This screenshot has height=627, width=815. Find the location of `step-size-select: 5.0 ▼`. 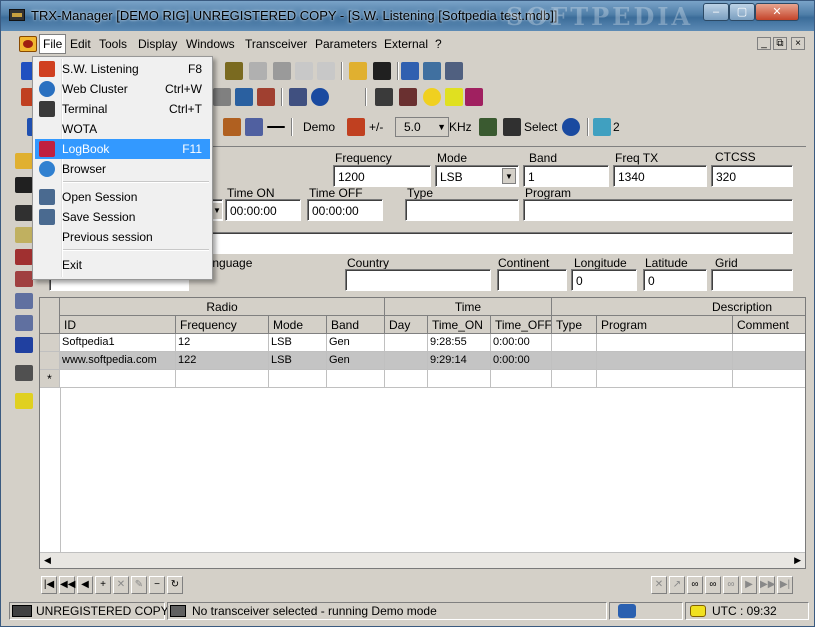

step-size-select: 5.0 ▼ is located at coordinates (422, 127).